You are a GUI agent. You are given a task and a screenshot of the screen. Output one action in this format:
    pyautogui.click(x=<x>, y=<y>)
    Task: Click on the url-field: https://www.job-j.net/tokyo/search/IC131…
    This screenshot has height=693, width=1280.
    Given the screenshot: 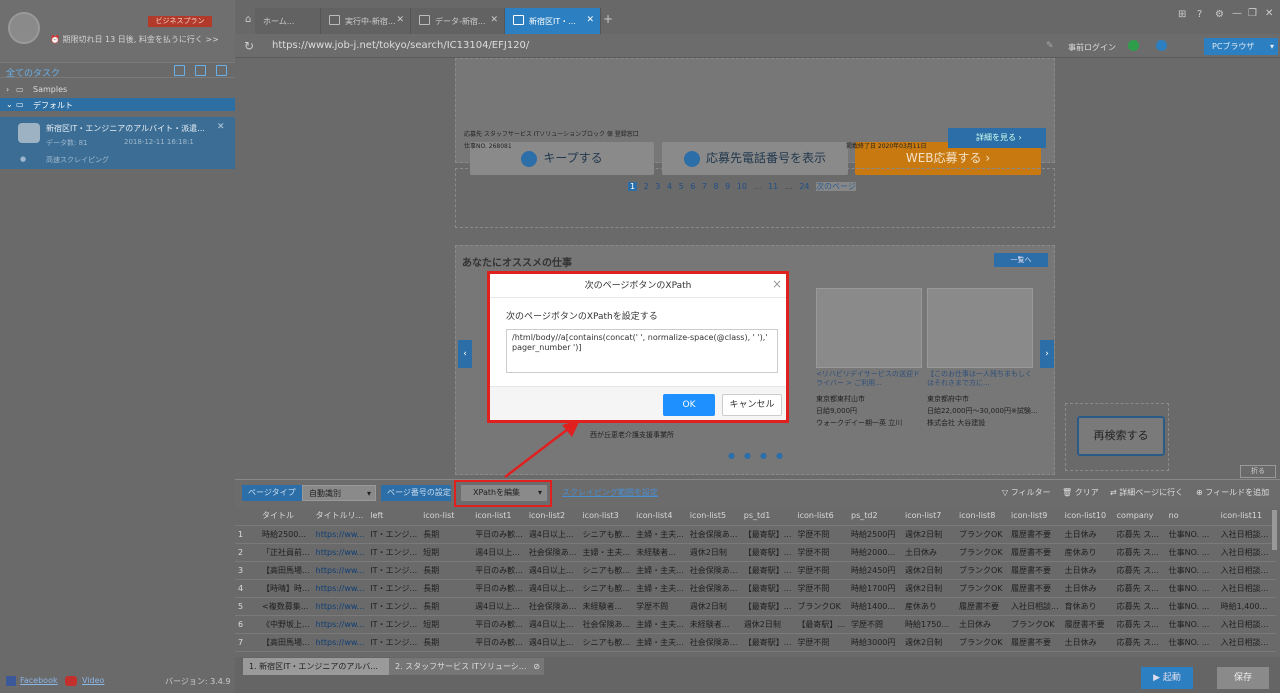 What is the action you would take?
    pyautogui.click(x=400, y=45)
    